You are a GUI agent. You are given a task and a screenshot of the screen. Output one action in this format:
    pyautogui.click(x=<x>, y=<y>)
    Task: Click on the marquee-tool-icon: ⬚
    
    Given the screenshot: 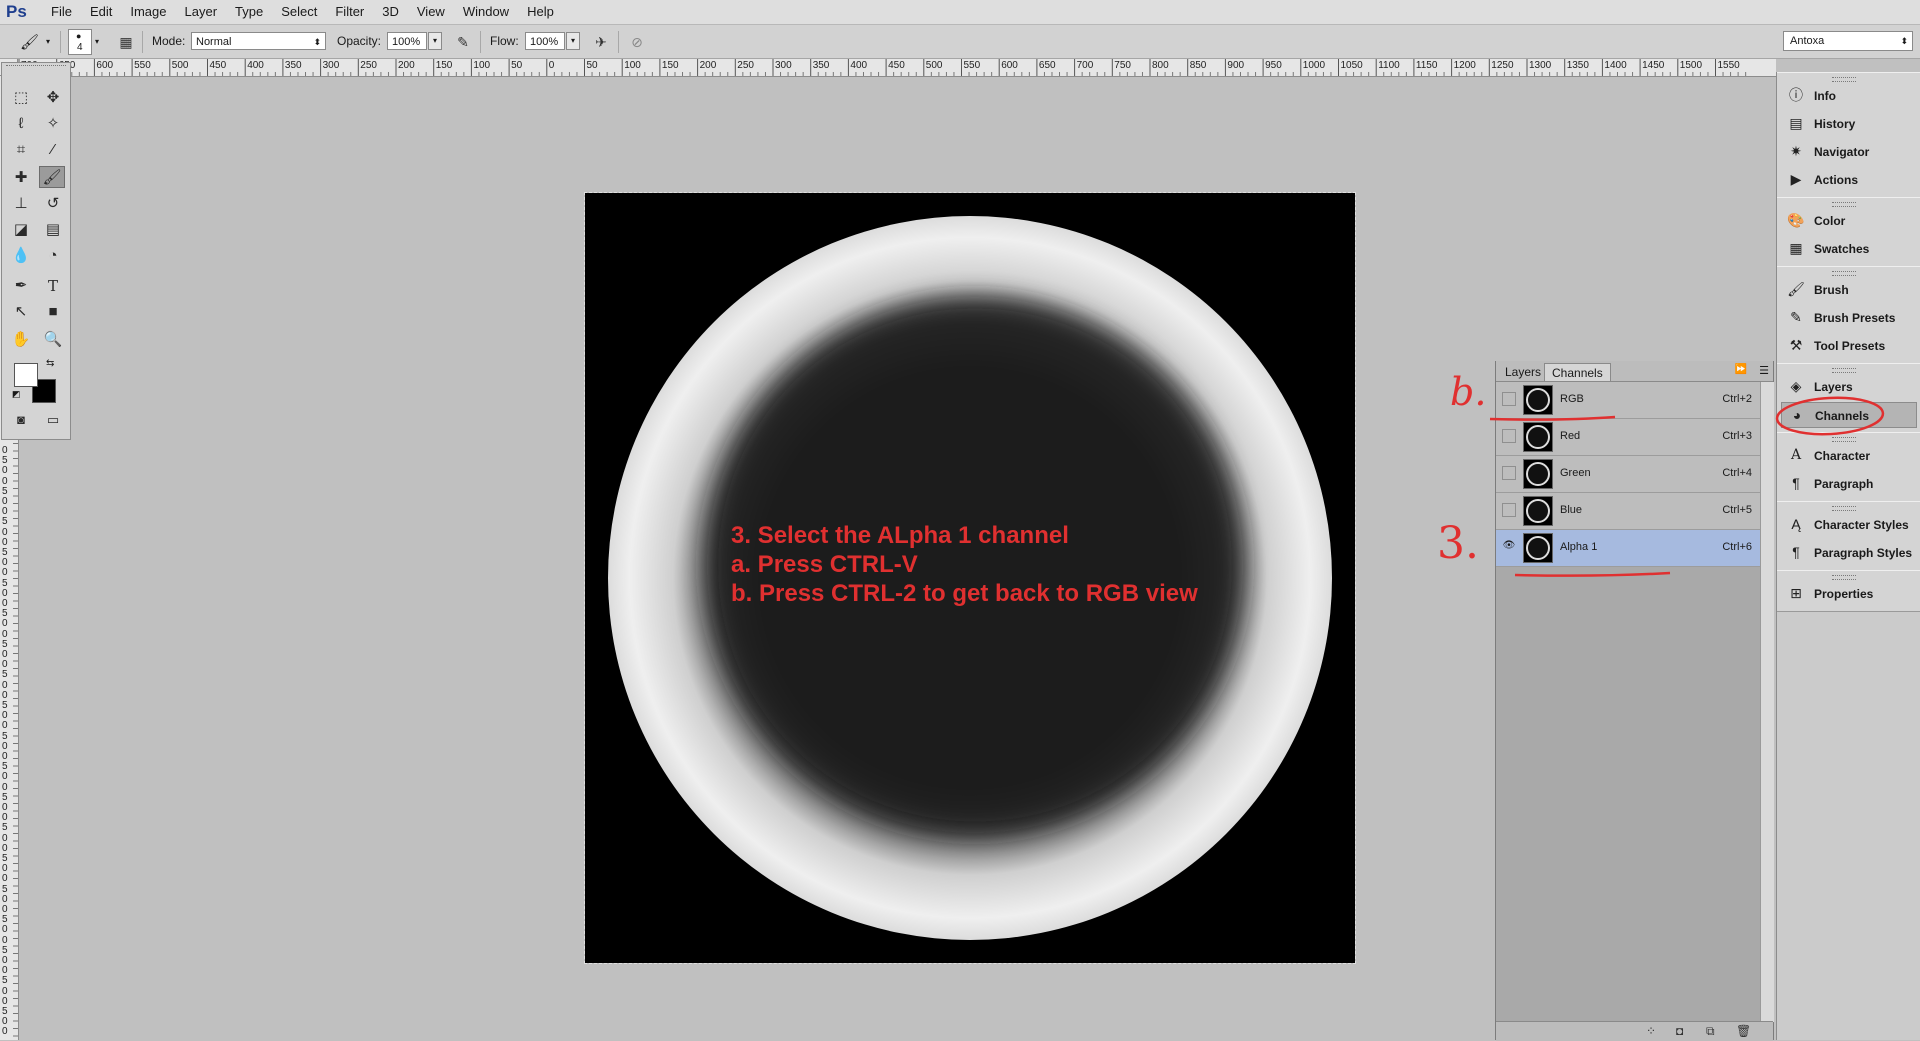 What is the action you would take?
    pyautogui.click(x=21, y=98)
    